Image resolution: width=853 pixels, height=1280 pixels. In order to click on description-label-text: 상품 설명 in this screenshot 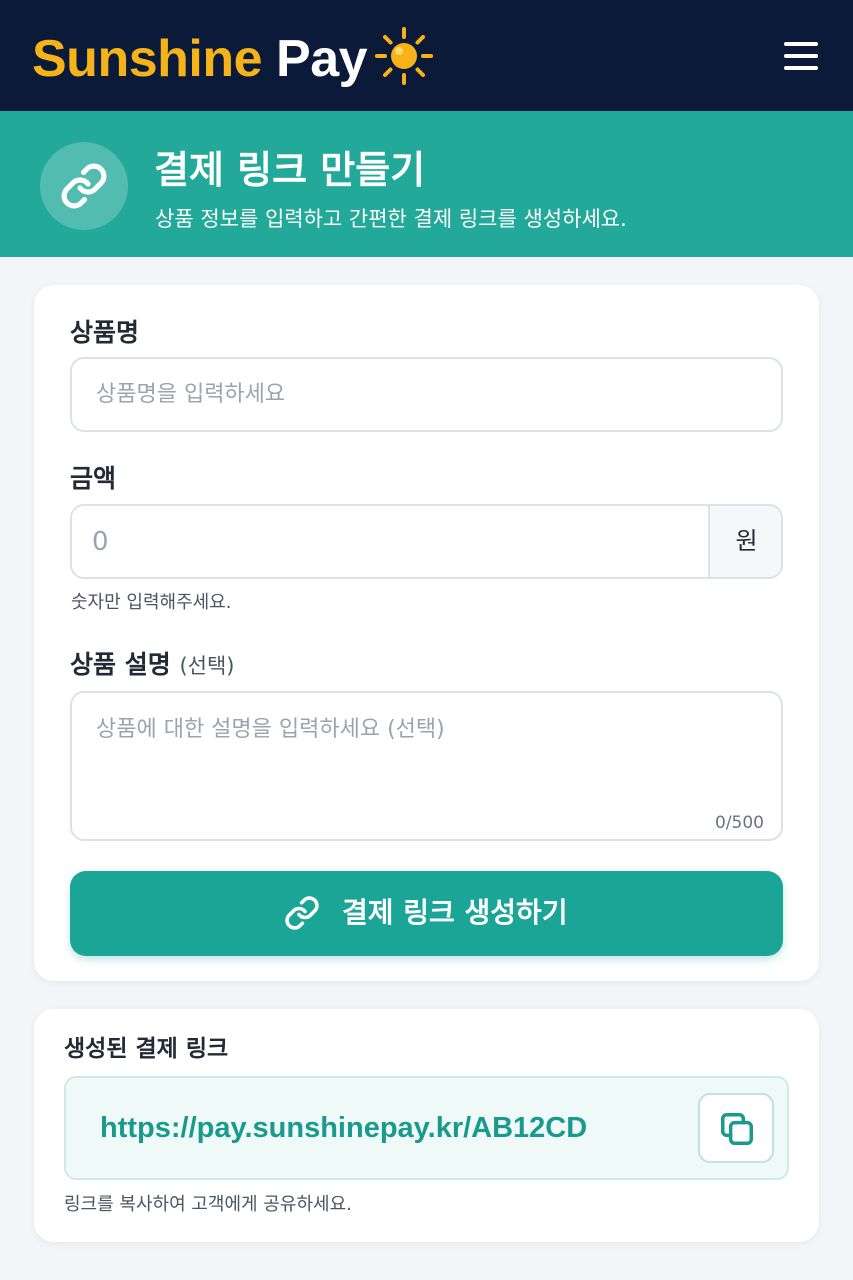, I will do `click(120, 664)`.